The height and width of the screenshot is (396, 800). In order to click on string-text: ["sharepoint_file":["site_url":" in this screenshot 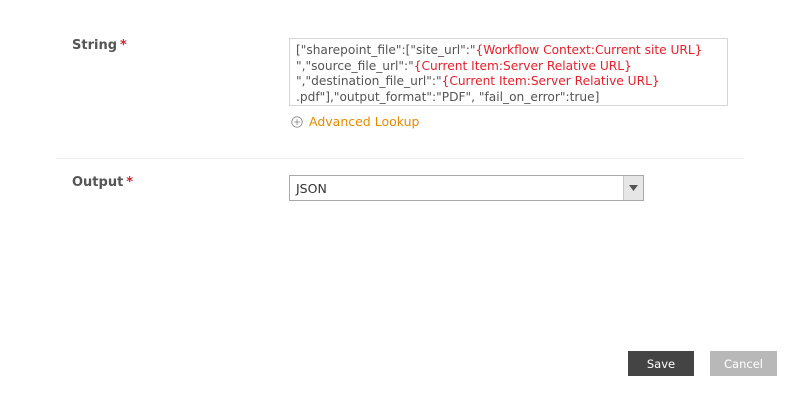, I will do `click(386, 50)`.